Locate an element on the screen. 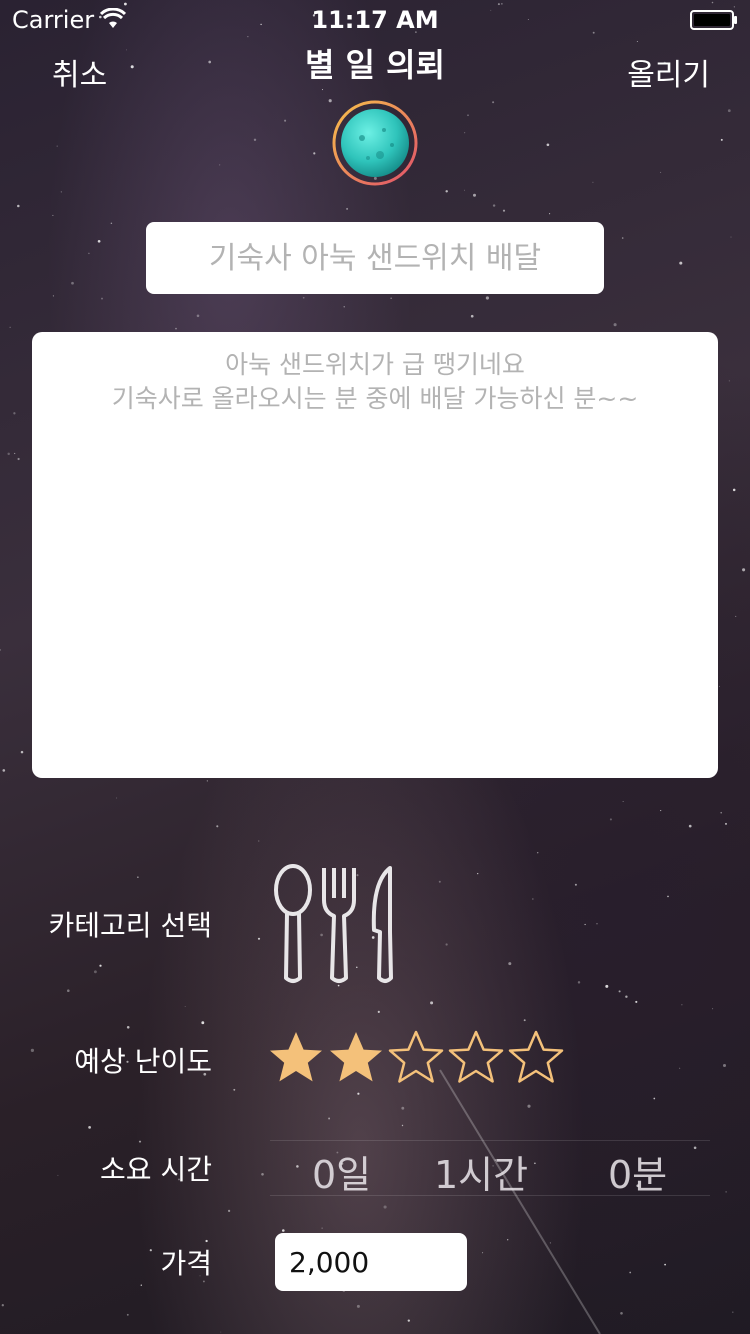 The image size is (750, 1334). duration-label: 소요 시간 is located at coordinates (156, 1169).